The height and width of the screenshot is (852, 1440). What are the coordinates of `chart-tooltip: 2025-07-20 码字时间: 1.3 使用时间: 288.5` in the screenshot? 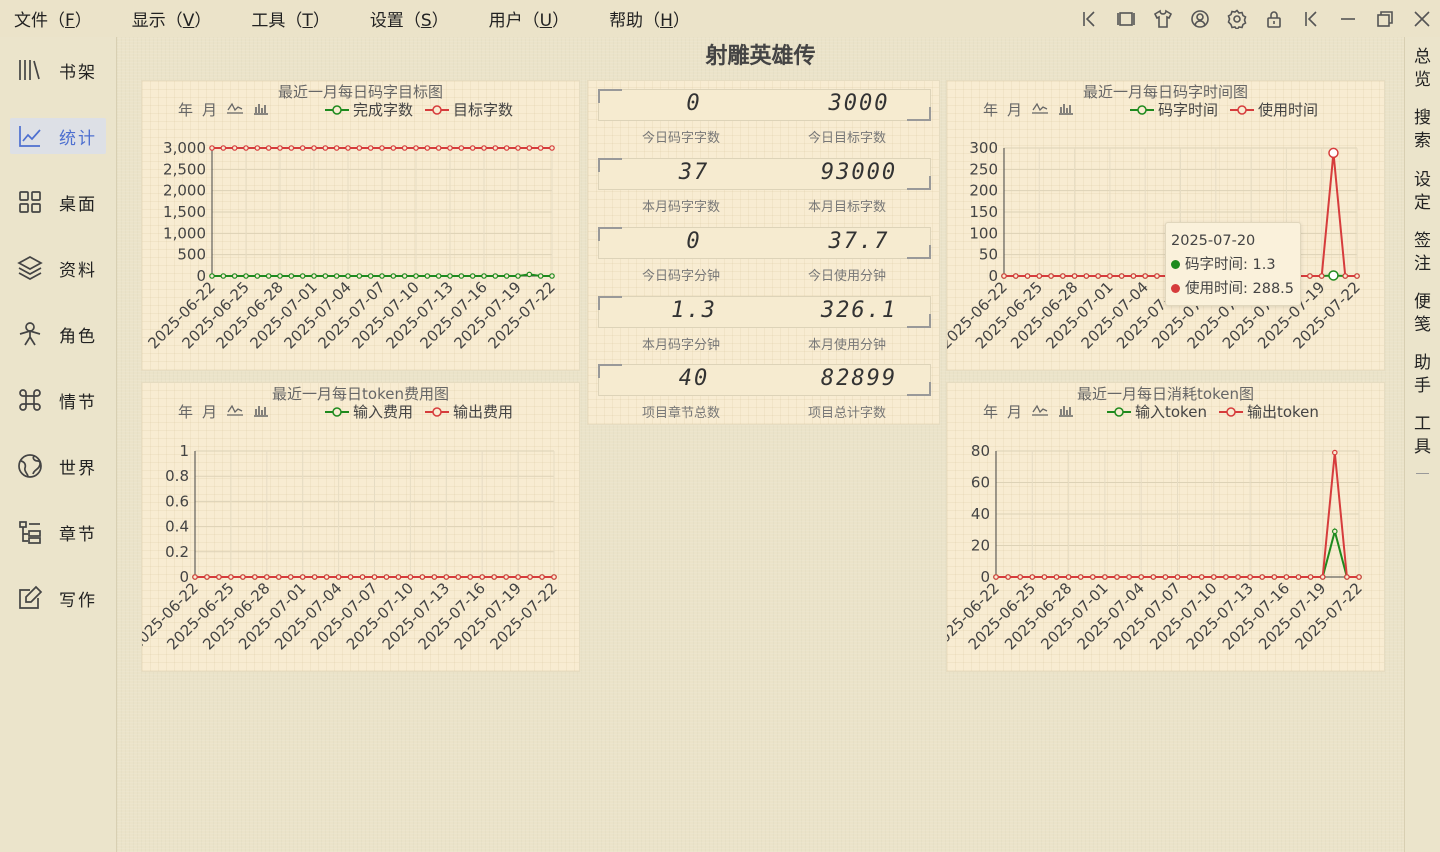 It's located at (1233, 264).